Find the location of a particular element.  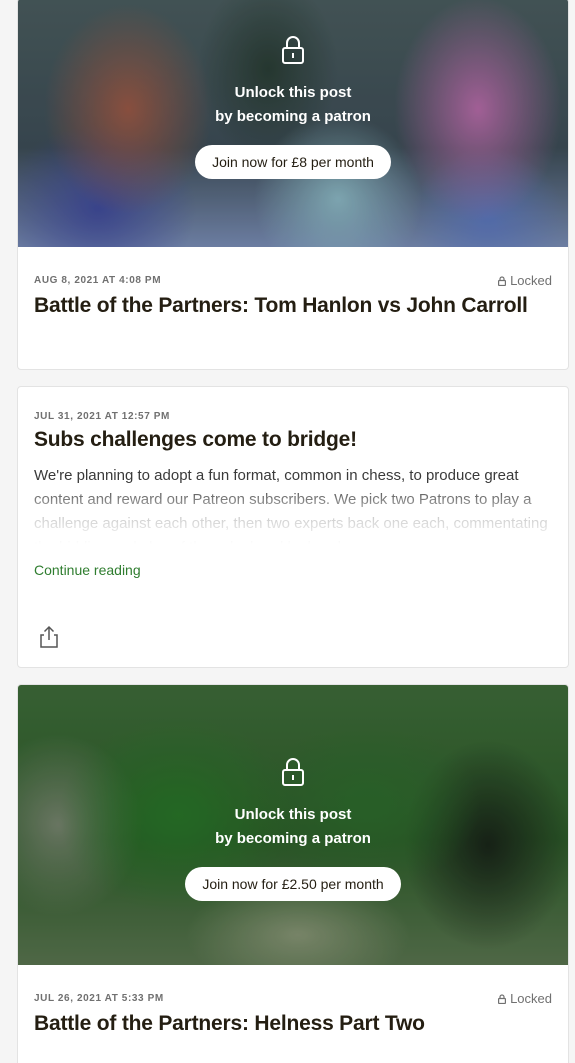

post-meta: JUL 26, 2021 AT 5:33 PM Locked is located at coordinates (293, 998).